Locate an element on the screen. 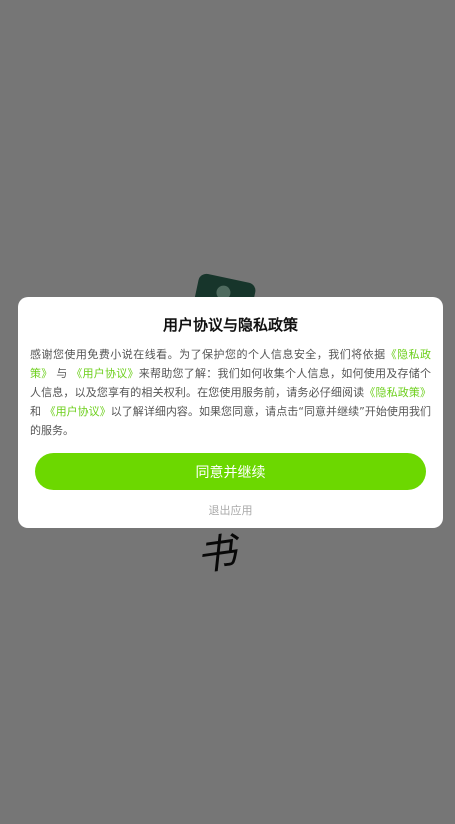  body-and-2: 和 is located at coordinates (37, 411).